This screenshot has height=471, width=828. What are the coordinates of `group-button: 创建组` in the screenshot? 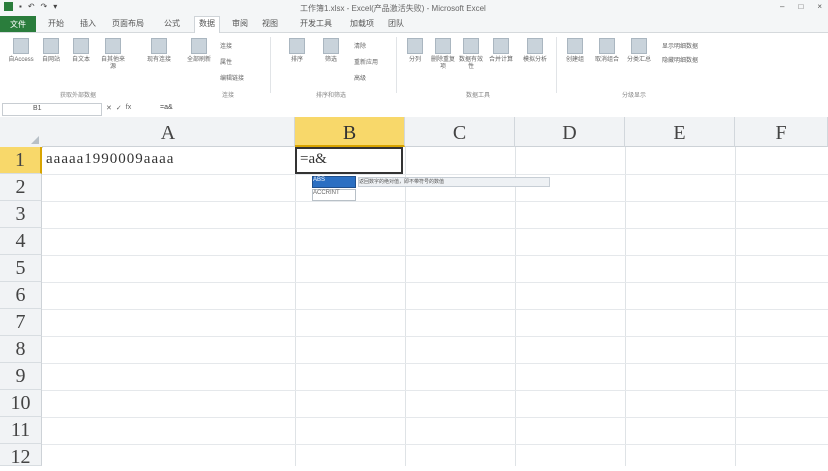 It's located at (575, 51).